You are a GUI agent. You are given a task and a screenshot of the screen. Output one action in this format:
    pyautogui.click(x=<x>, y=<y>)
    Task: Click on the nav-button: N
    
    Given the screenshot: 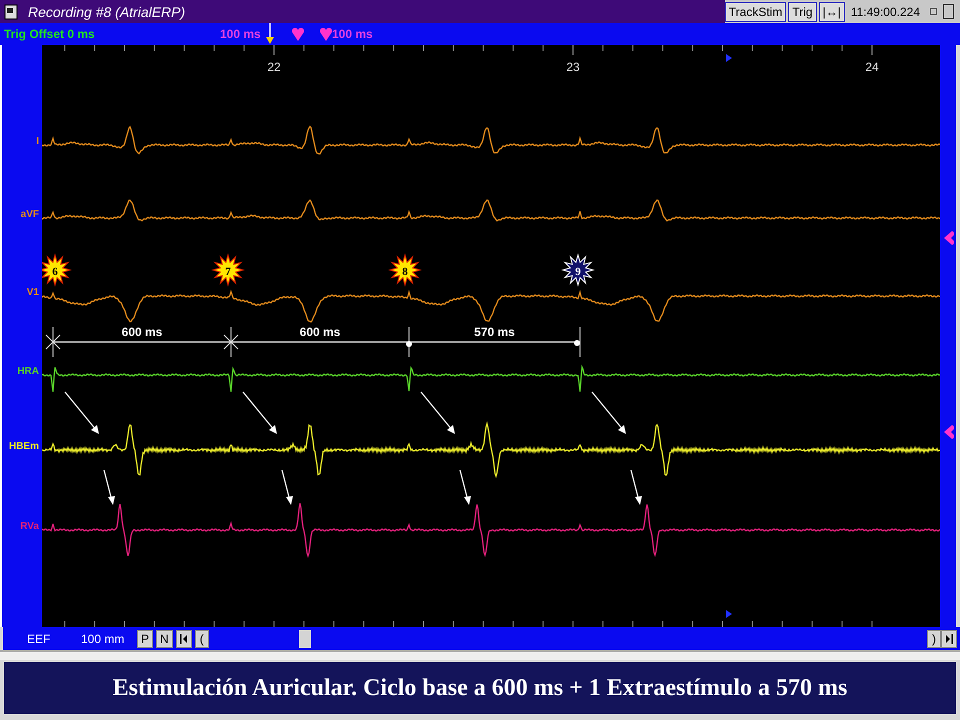 What is the action you would take?
    pyautogui.click(x=164, y=639)
    